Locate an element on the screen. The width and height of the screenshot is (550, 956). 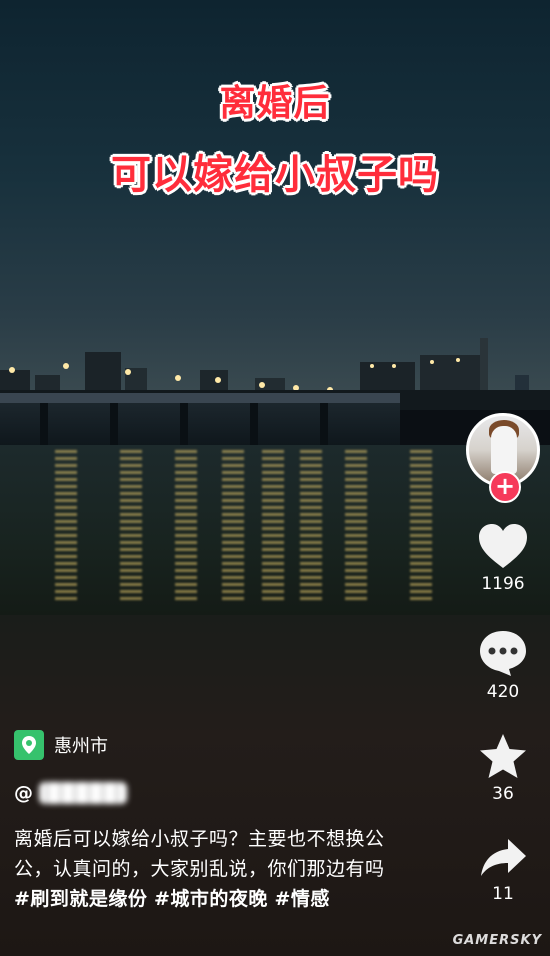
bridge is located at coordinates (200, 419).